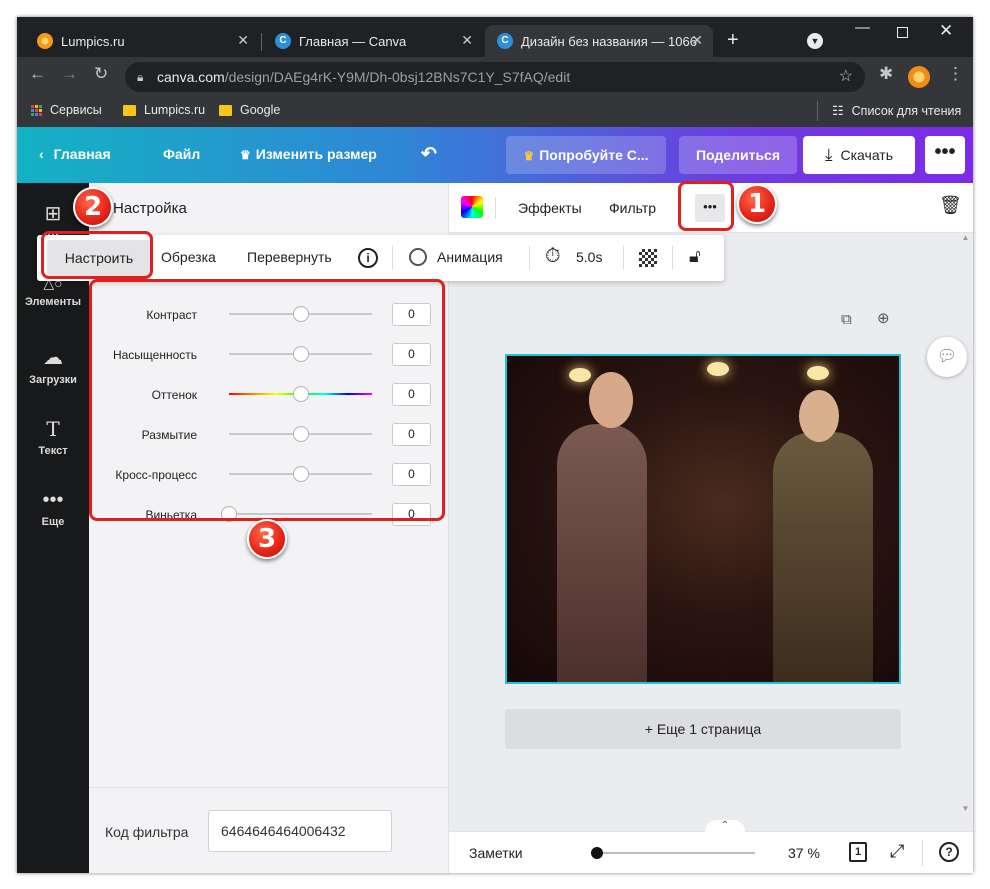  Describe the element at coordinates (53, 522) in the screenshot. I see `sidebar-item-label: Еще` at that location.